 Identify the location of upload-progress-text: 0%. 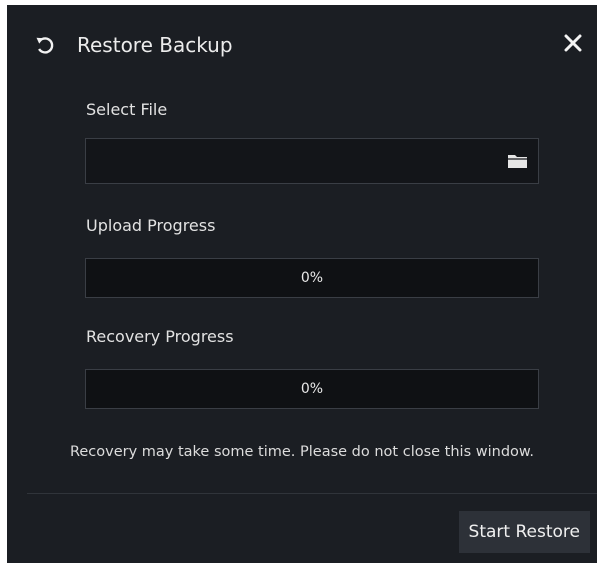
(312, 278).